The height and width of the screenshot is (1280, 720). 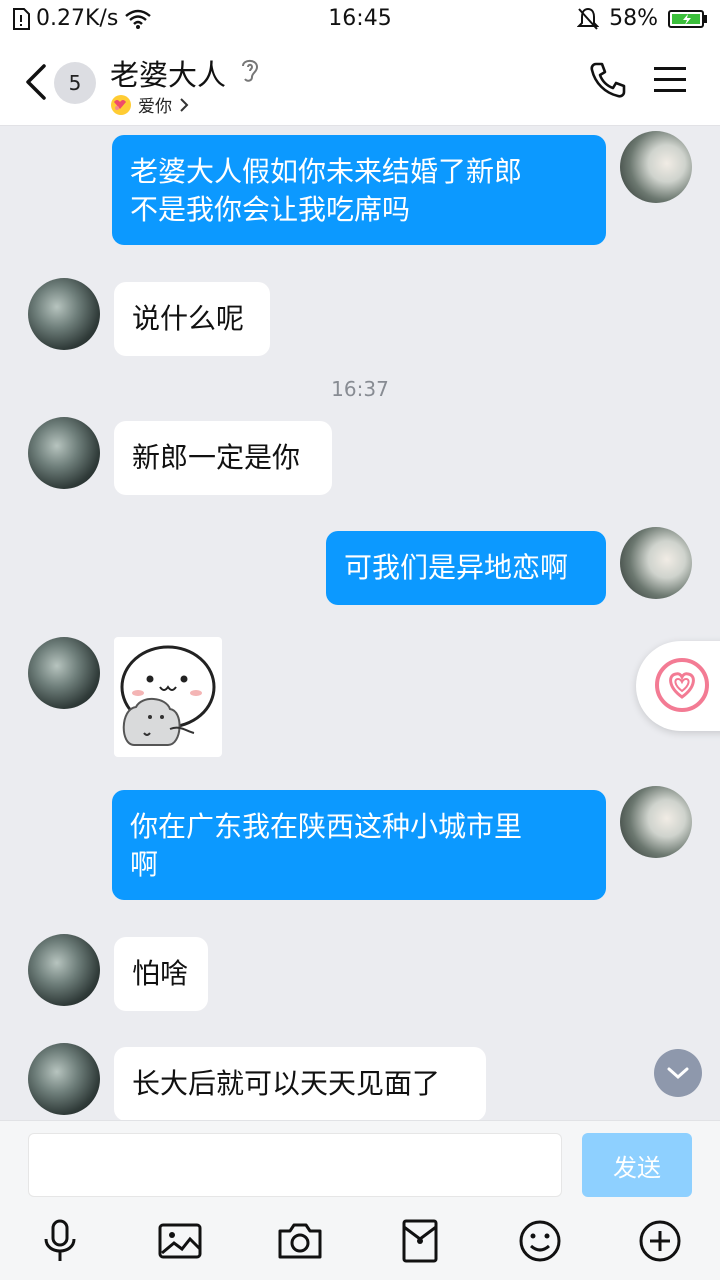 What do you see at coordinates (359, 190) in the screenshot?
I see `message-bubble-outgoing: 老婆大人假如你未来结婚了新郎 不是我你会让我吃席吗` at bounding box center [359, 190].